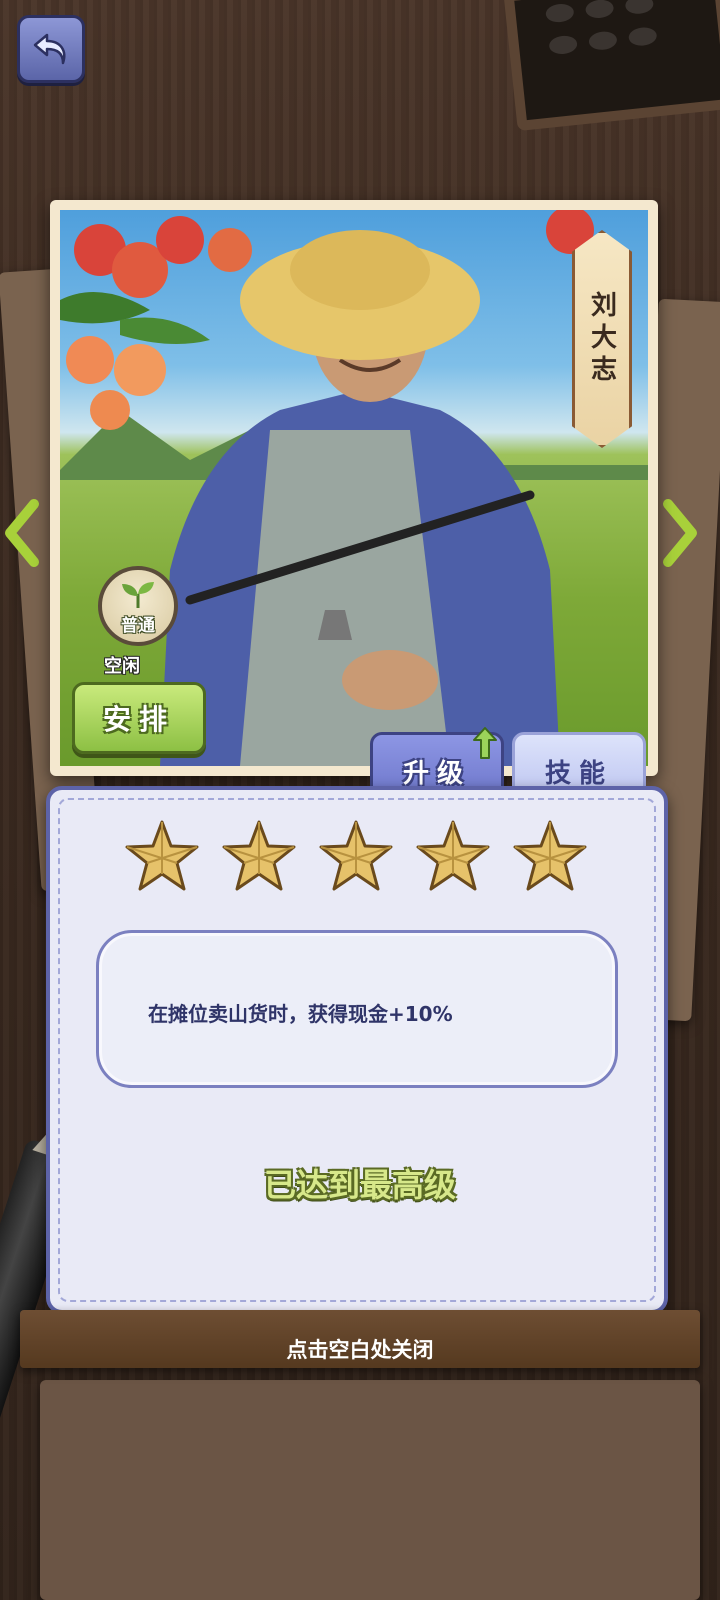 This screenshot has width=720, height=1600. What do you see at coordinates (359, 1185) in the screenshot?
I see `max-level-label: 已达到最高级` at bounding box center [359, 1185].